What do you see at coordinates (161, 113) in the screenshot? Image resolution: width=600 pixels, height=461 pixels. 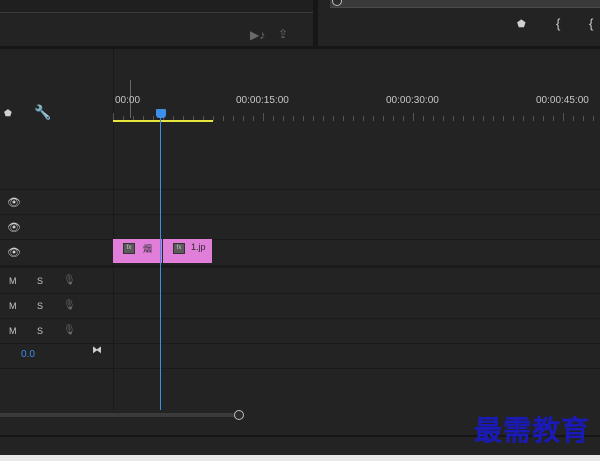 I see `playhead-handle` at bounding box center [161, 113].